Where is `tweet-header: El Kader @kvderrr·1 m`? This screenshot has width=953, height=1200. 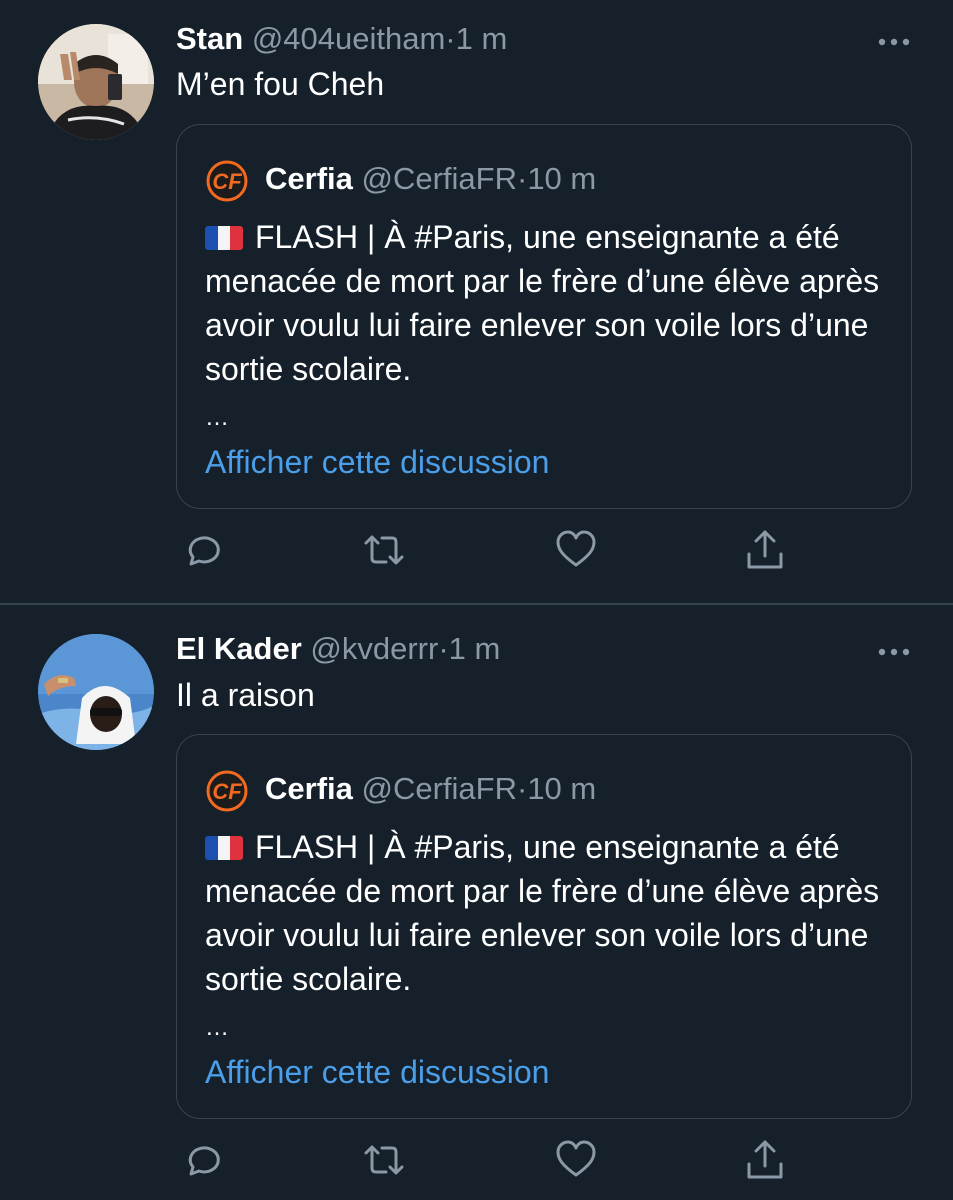 tweet-header: El Kader @kvderrr·1 m is located at coordinates (338, 649).